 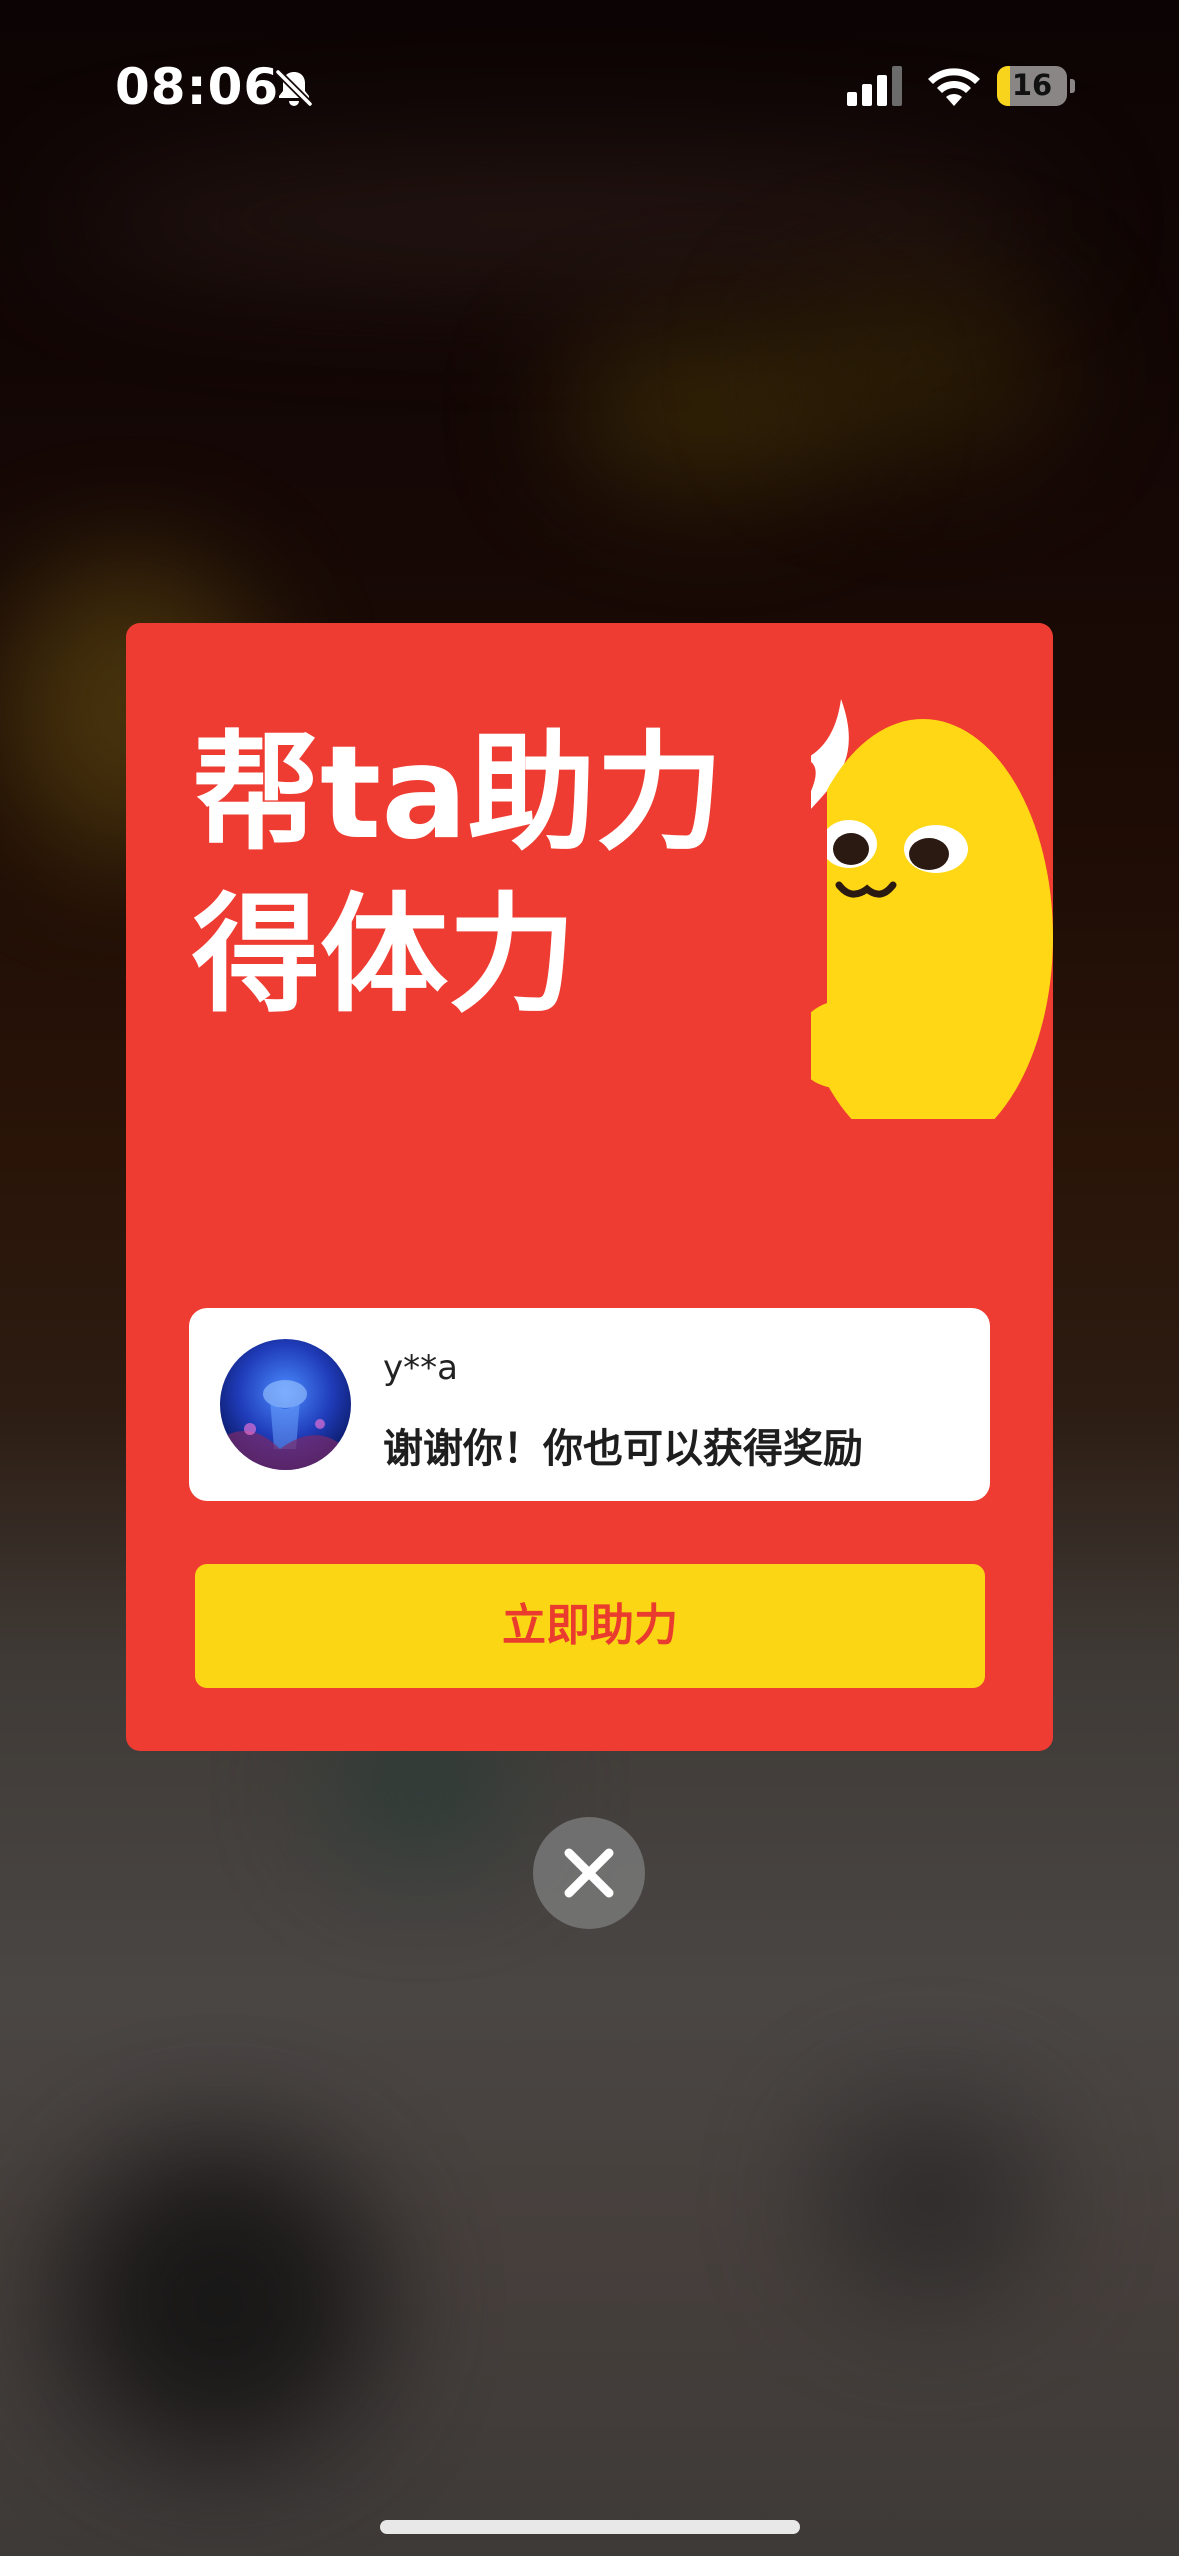 What do you see at coordinates (589, 85) in the screenshot?
I see `status-bar: 08:06 16` at bounding box center [589, 85].